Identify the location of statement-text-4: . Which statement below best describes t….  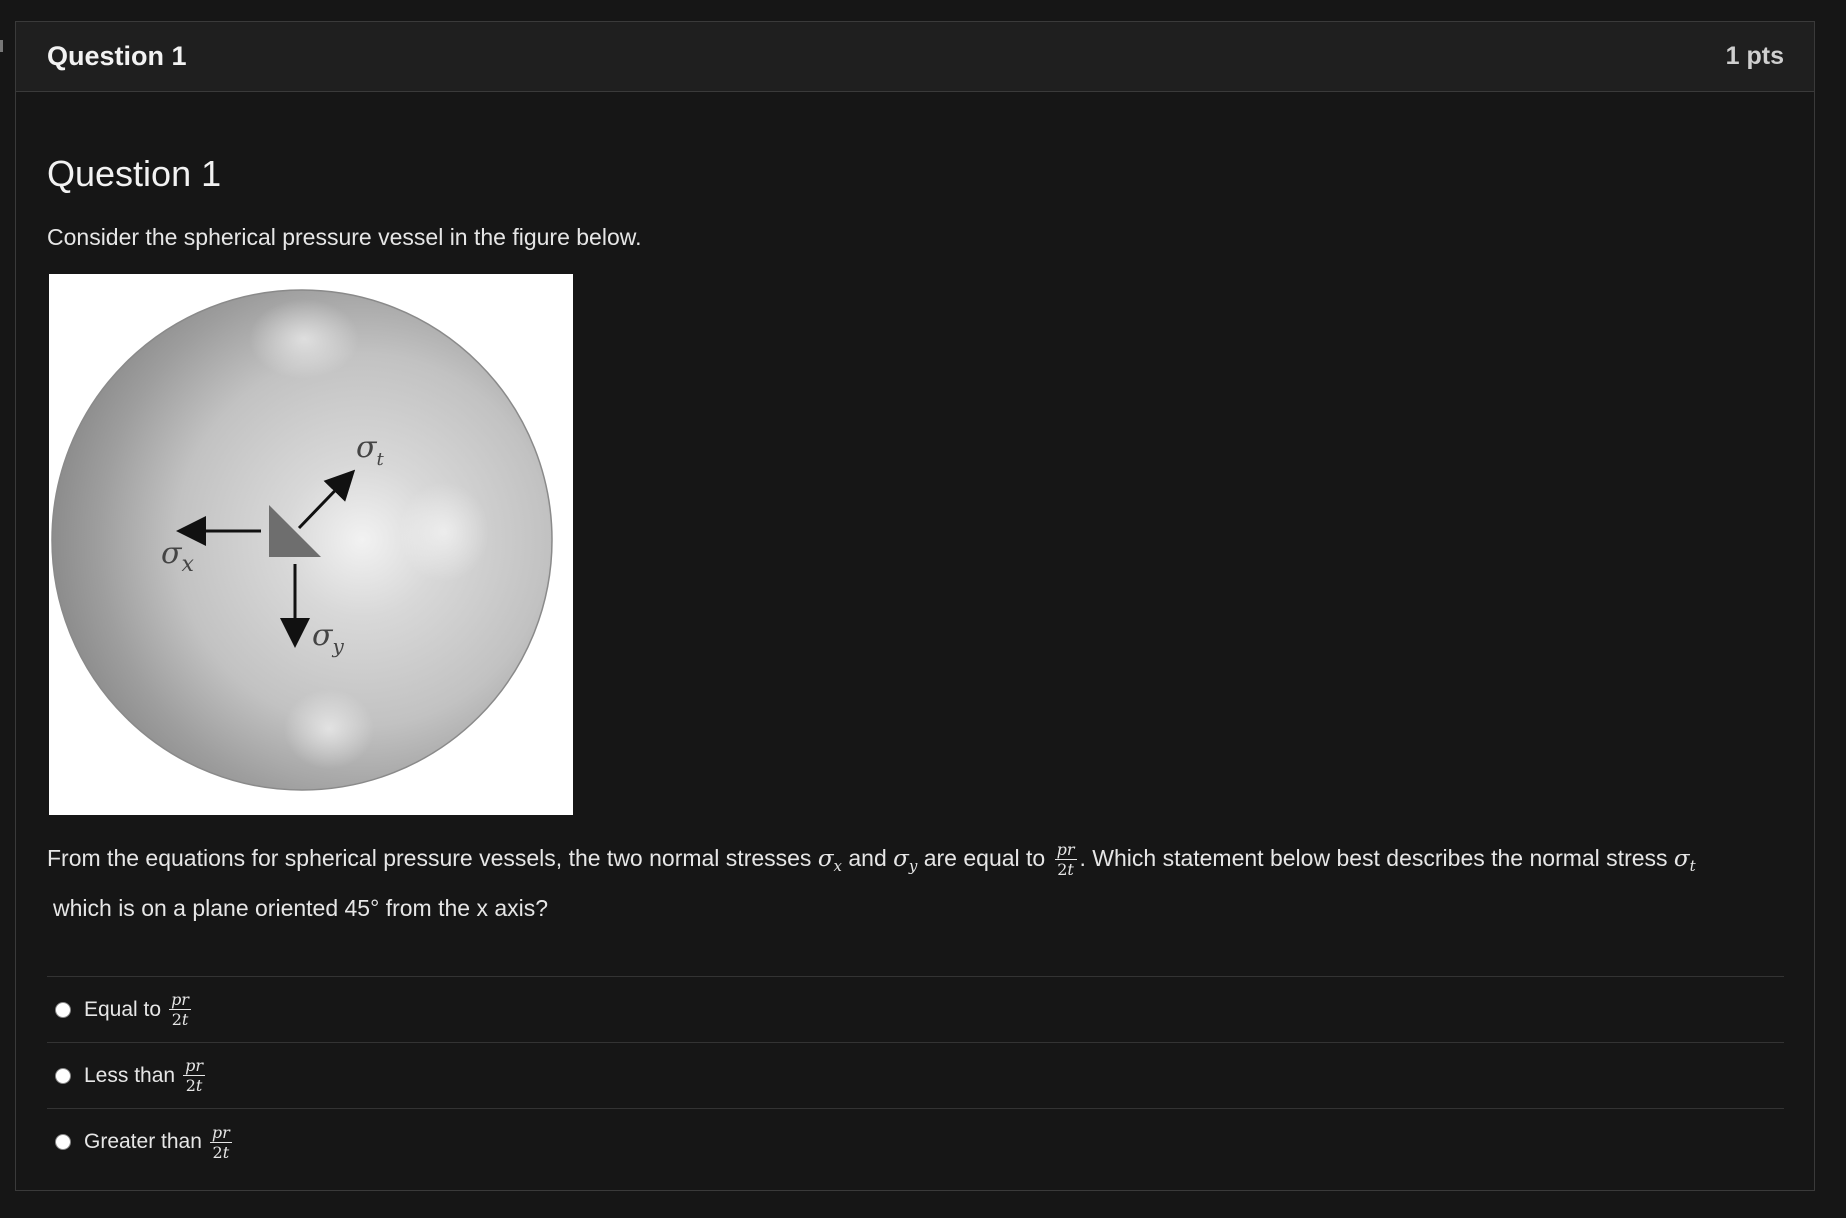
(1376, 858).